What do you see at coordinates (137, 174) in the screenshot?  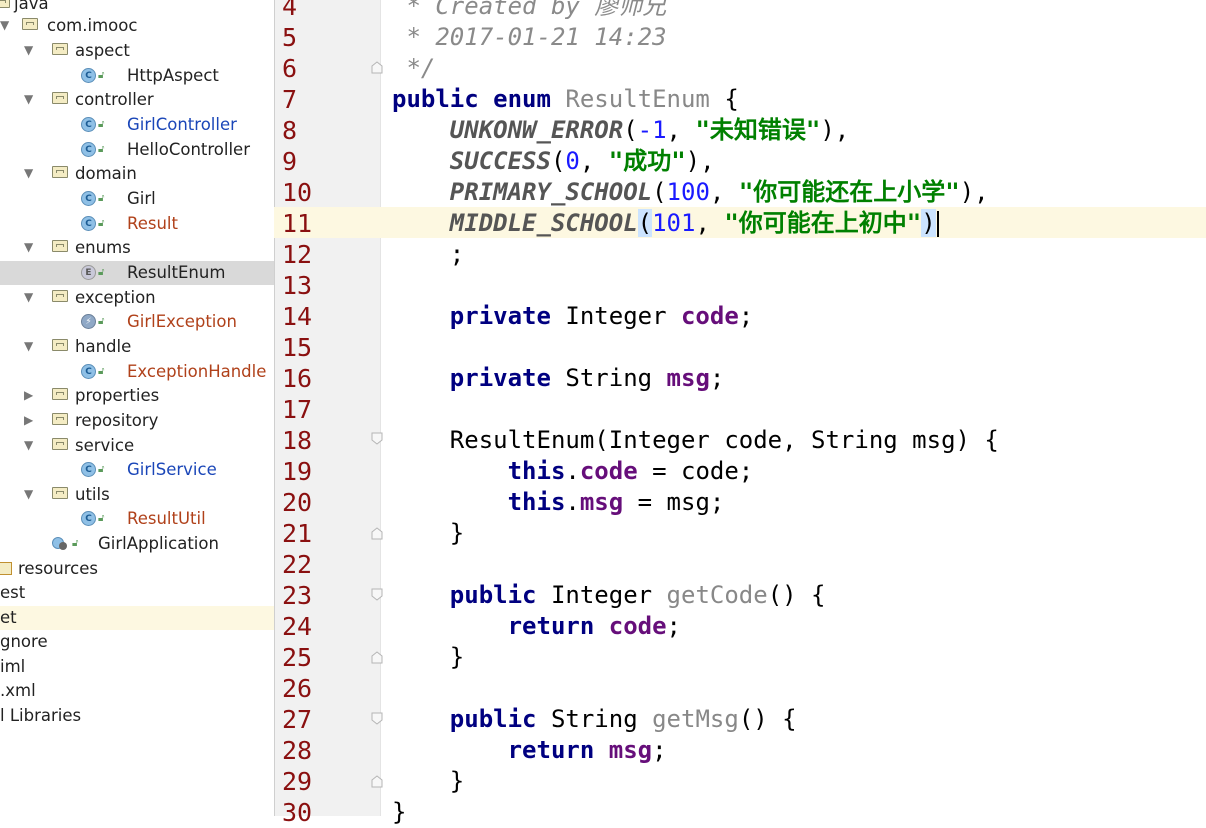 I see `tree-item-domain: ▼ domain` at bounding box center [137, 174].